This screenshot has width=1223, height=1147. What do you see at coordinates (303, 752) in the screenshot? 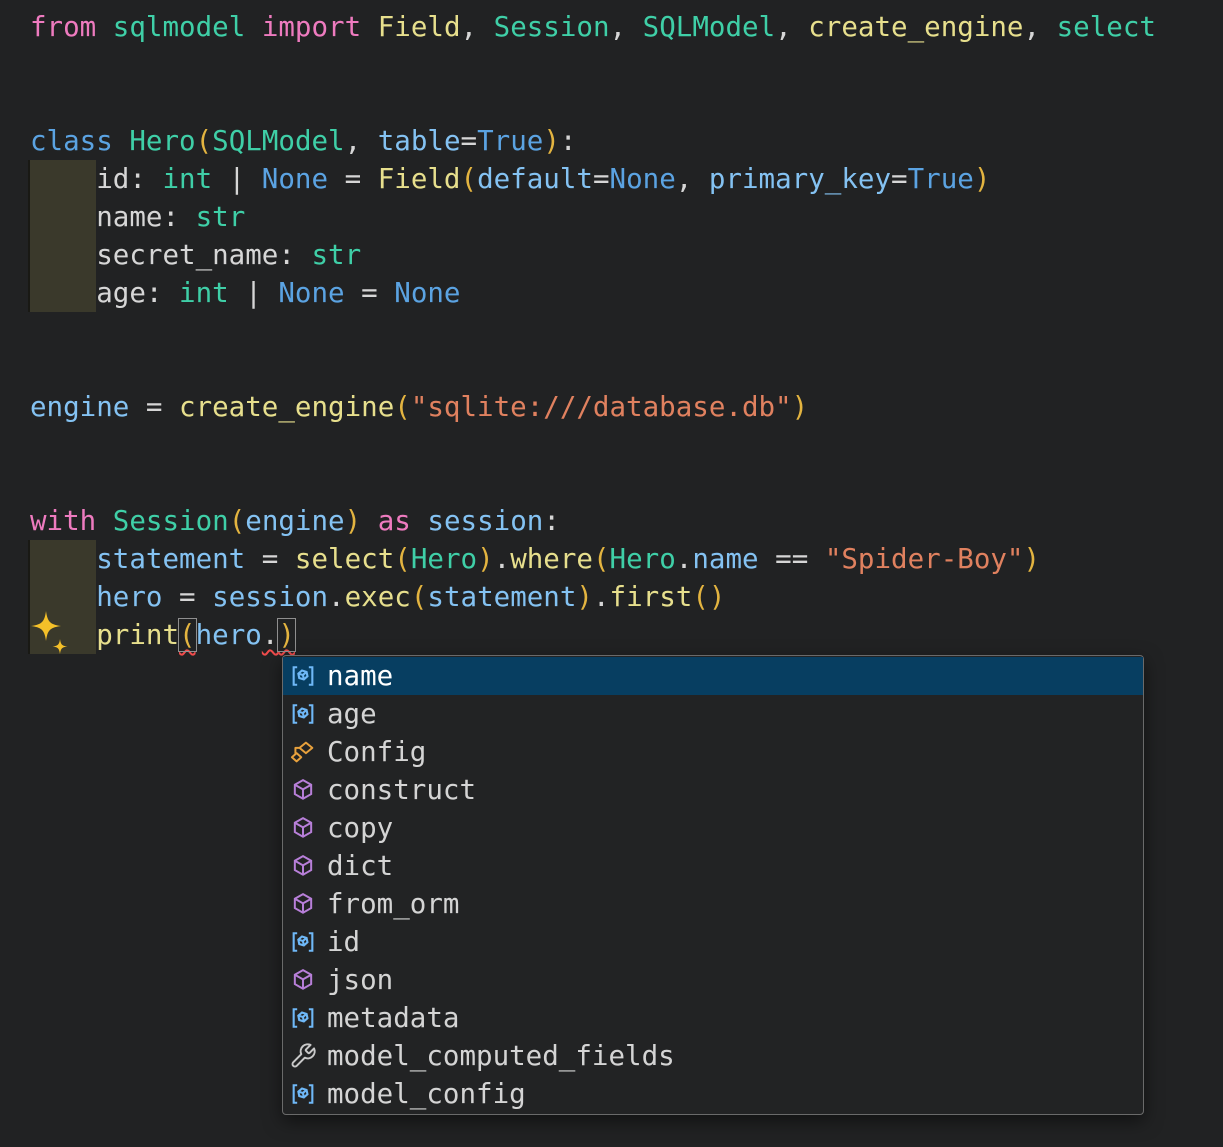
I see `symbol-class-icon` at bounding box center [303, 752].